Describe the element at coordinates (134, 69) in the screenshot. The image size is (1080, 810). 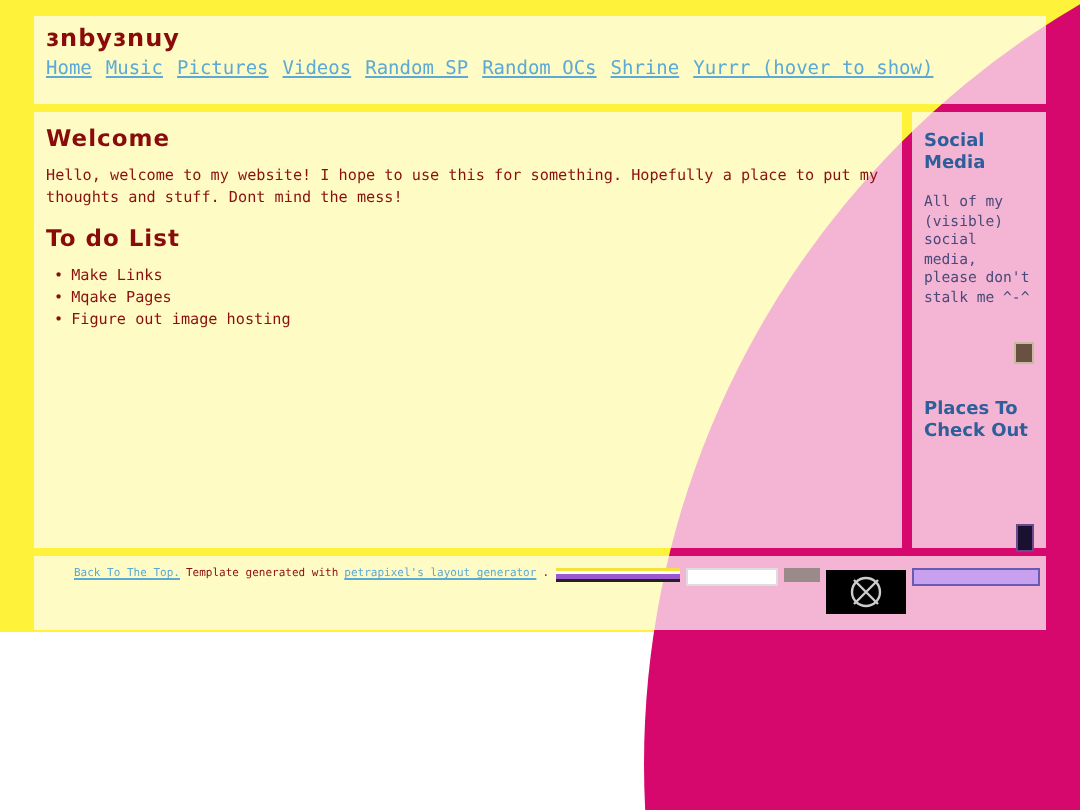
I see `nav-link: Music` at that location.